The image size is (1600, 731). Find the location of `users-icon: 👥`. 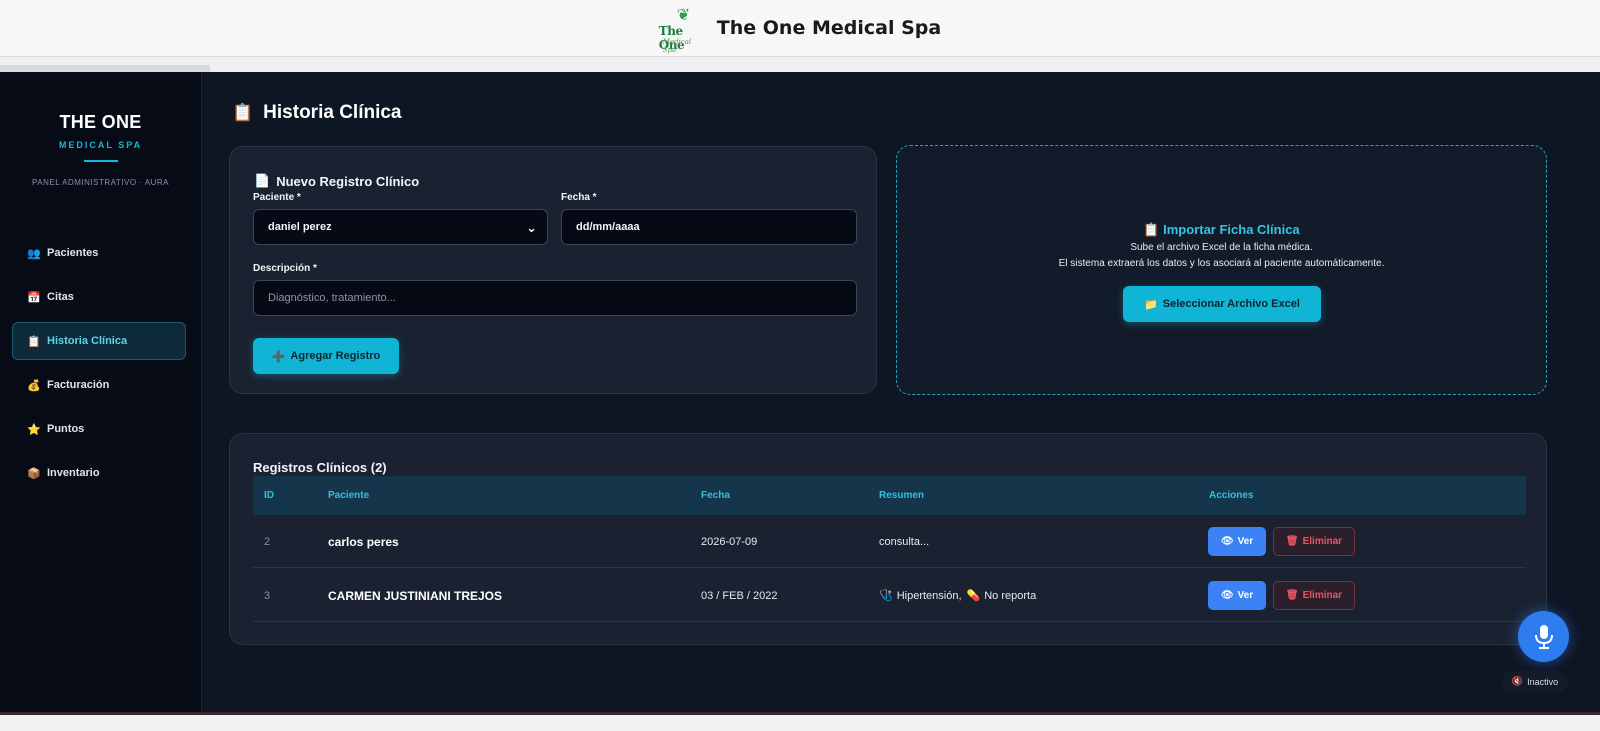

users-icon: 👥 is located at coordinates (34, 253).